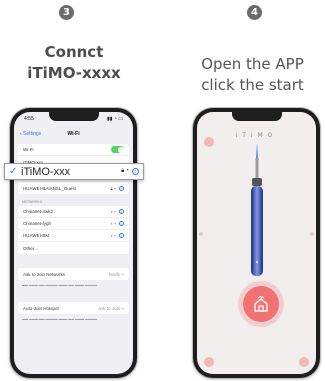  What do you see at coordinates (201, 234) in the screenshot?
I see `left-arrow-icon` at bounding box center [201, 234].